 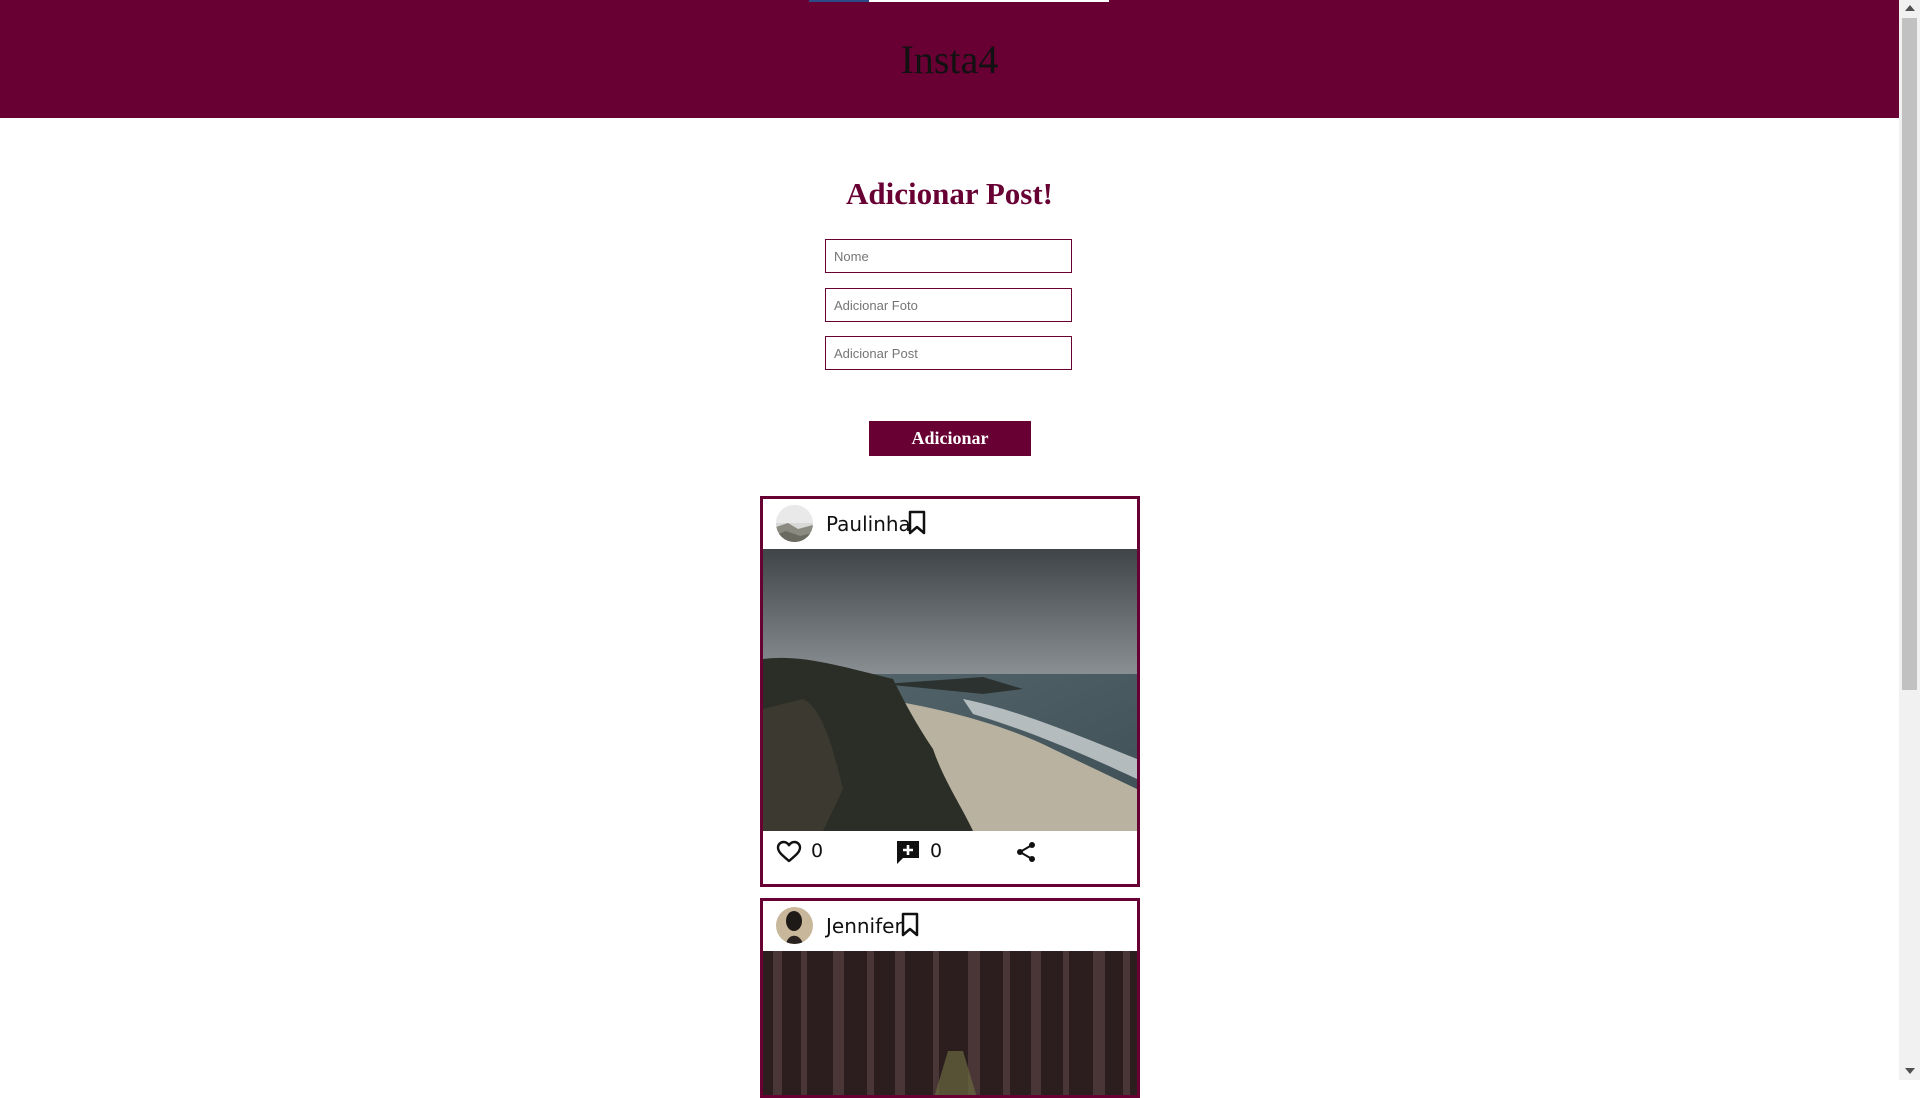 What do you see at coordinates (948, 305) in the screenshot?
I see `photo-input` at bounding box center [948, 305].